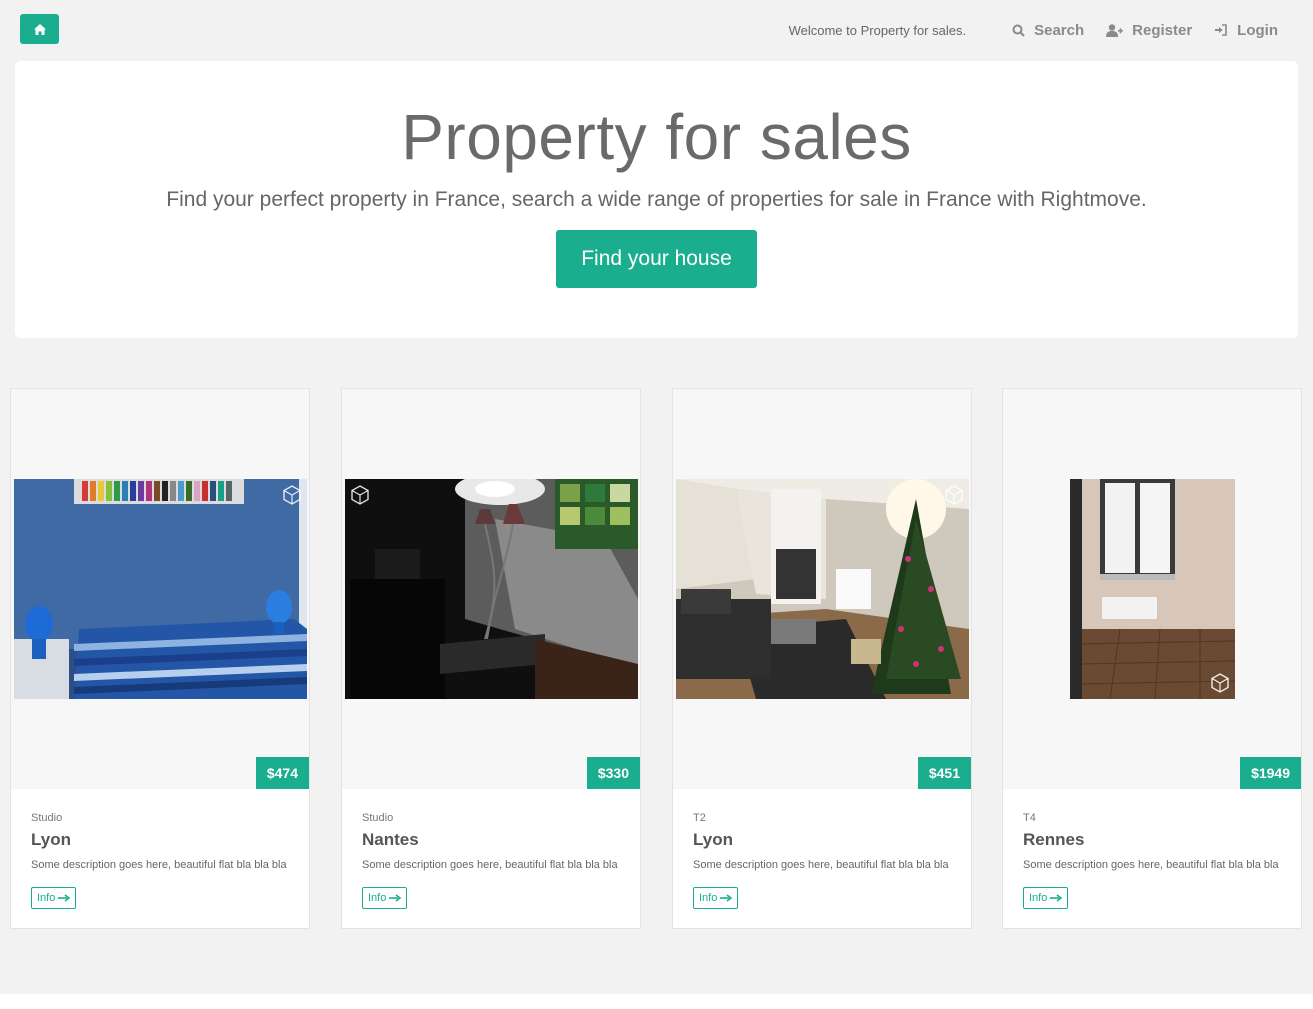  I want to click on listing-city: Rennes, so click(1054, 839).